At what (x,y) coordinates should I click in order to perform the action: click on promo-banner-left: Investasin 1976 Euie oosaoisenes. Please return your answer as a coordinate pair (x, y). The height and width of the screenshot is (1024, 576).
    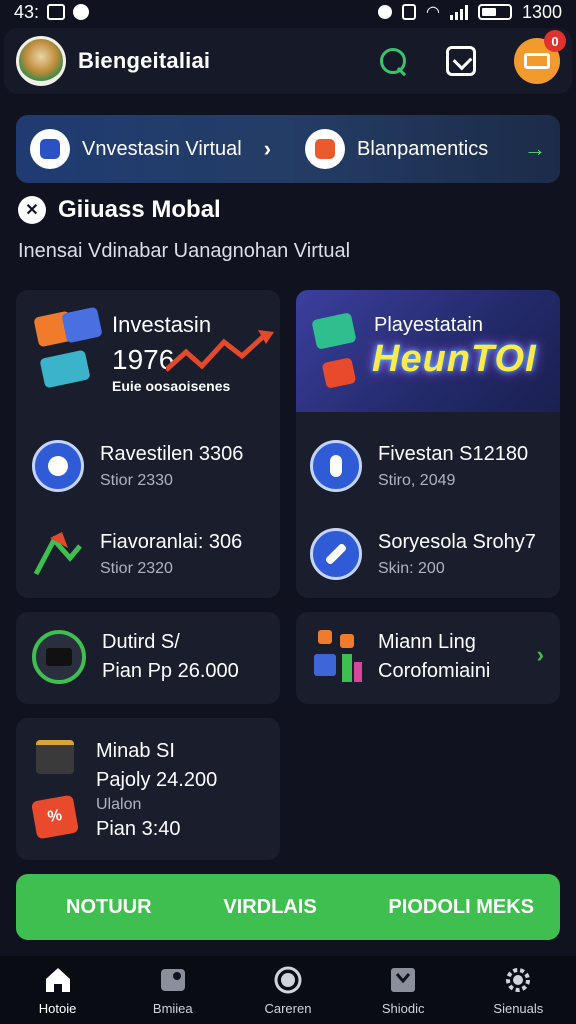
    Looking at the image, I should click on (148, 345).